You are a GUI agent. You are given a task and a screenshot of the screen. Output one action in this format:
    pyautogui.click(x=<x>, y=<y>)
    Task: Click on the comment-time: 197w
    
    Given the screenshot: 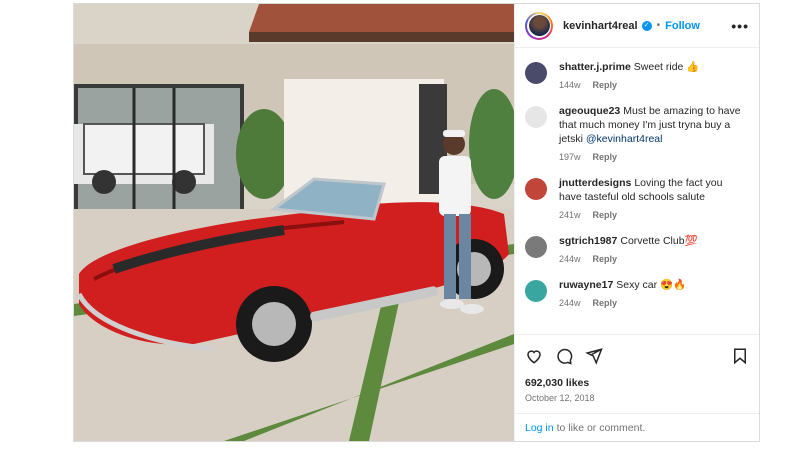 What is the action you would take?
    pyautogui.click(x=570, y=157)
    